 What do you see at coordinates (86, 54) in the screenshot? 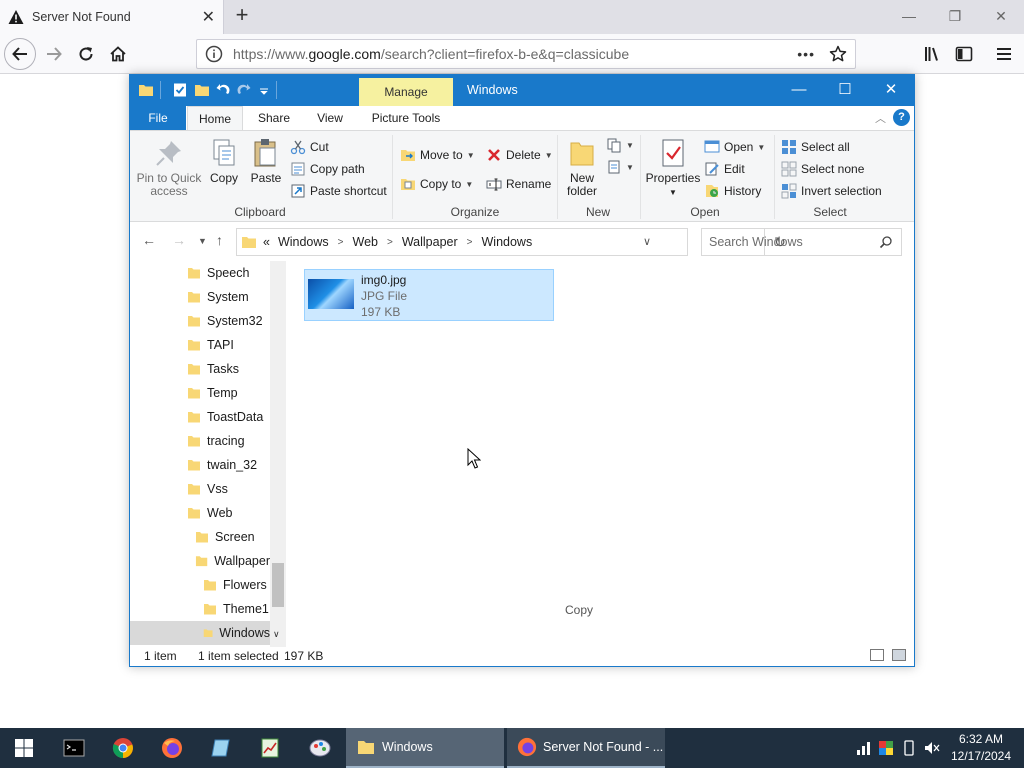
I see `reload-button` at bounding box center [86, 54].